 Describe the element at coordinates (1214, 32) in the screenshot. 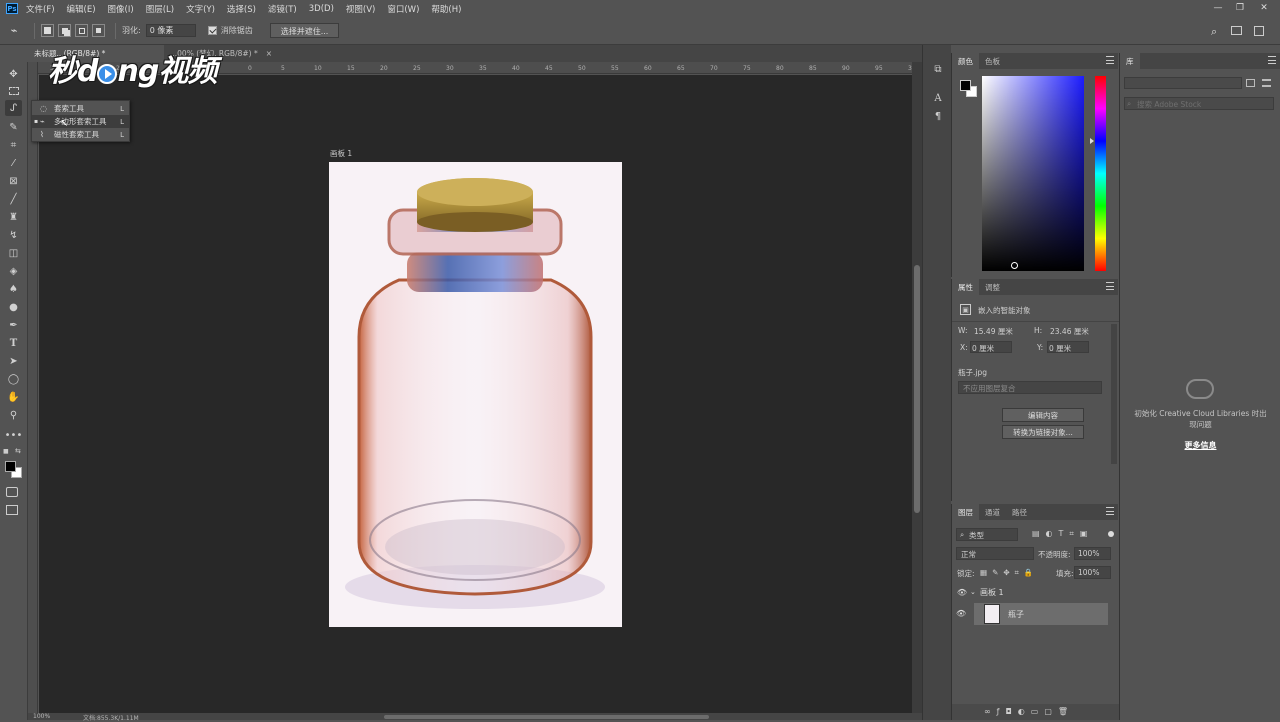

I see `search-icon: ⌕` at that location.